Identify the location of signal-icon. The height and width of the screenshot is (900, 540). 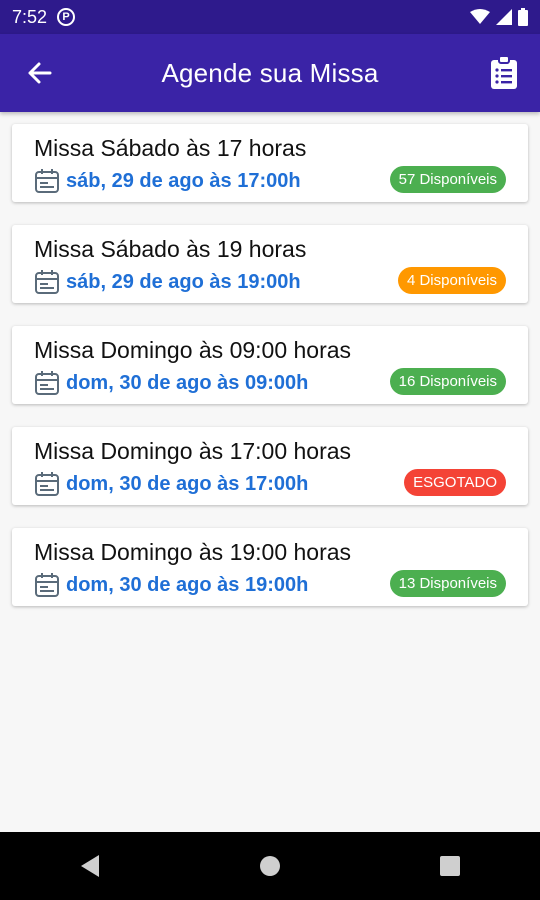
(504, 17).